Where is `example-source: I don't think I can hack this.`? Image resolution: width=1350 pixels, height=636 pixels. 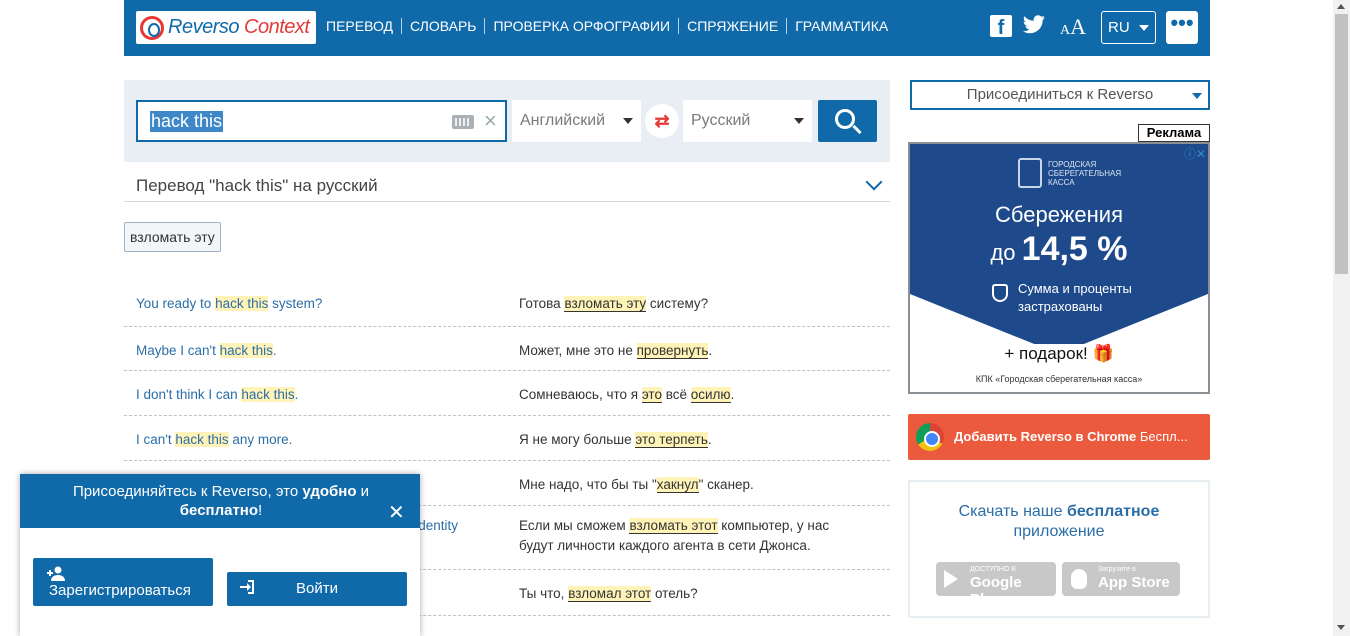
example-source: I don't think I can hack this. is located at coordinates (316, 395).